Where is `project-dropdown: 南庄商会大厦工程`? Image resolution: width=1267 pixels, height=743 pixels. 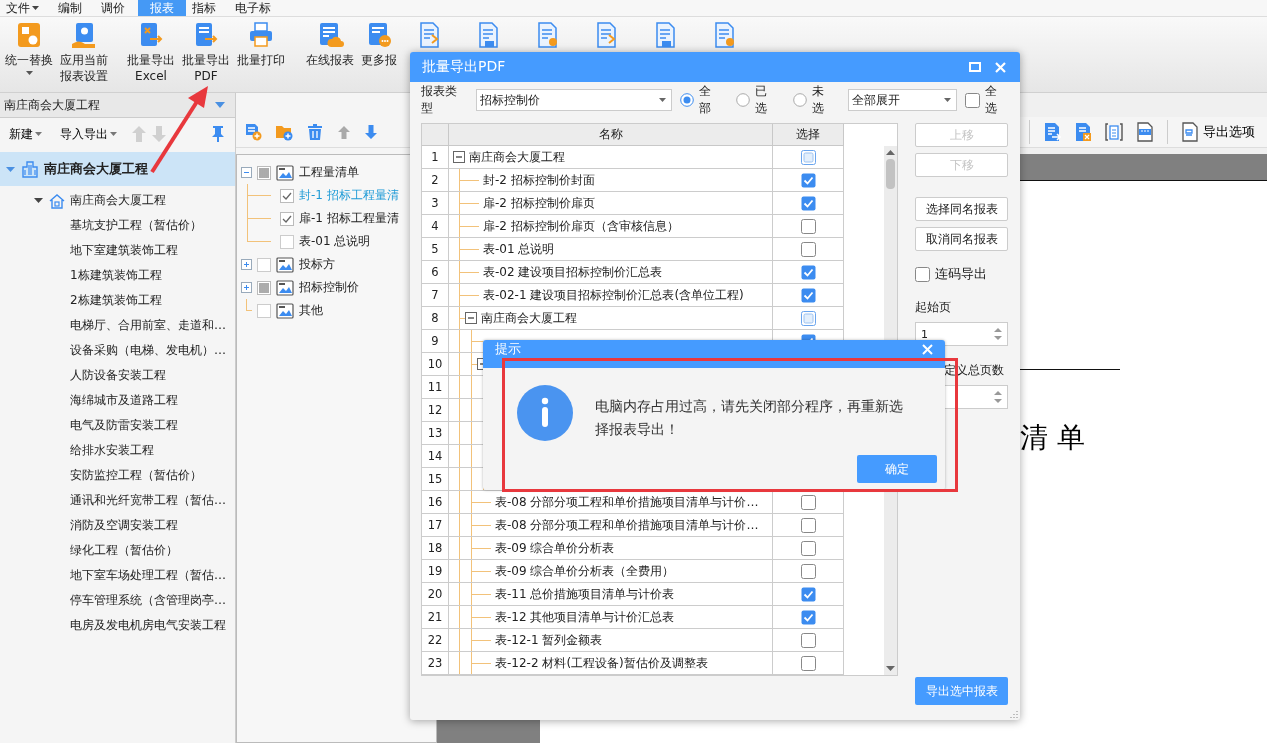 project-dropdown: 南庄商会大厦工程 is located at coordinates (117, 105).